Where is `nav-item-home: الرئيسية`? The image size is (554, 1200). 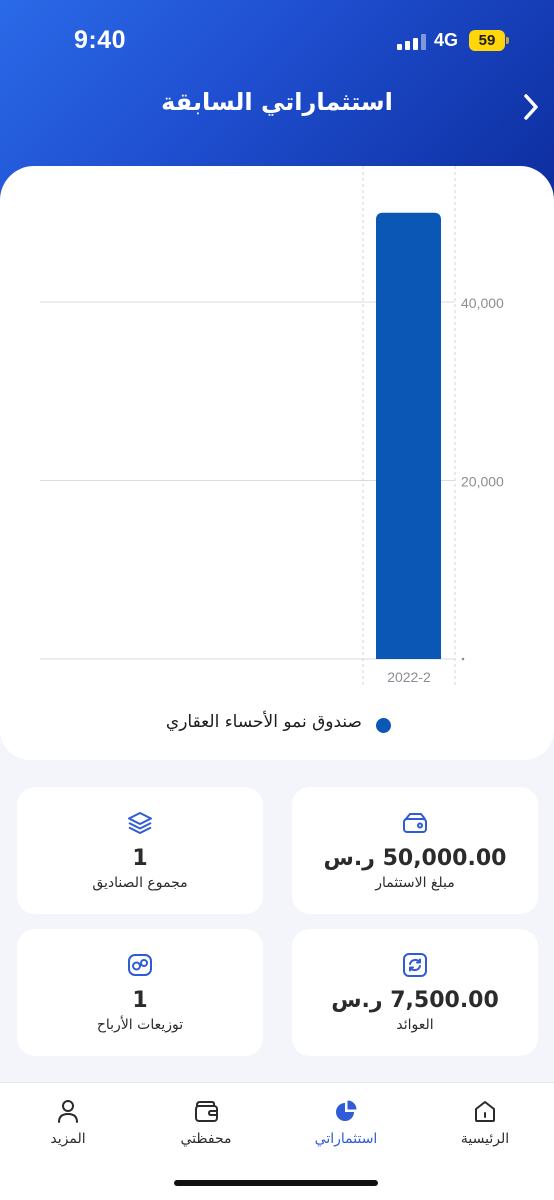 nav-item-home: الرئيسية is located at coordinates (485, 1123).